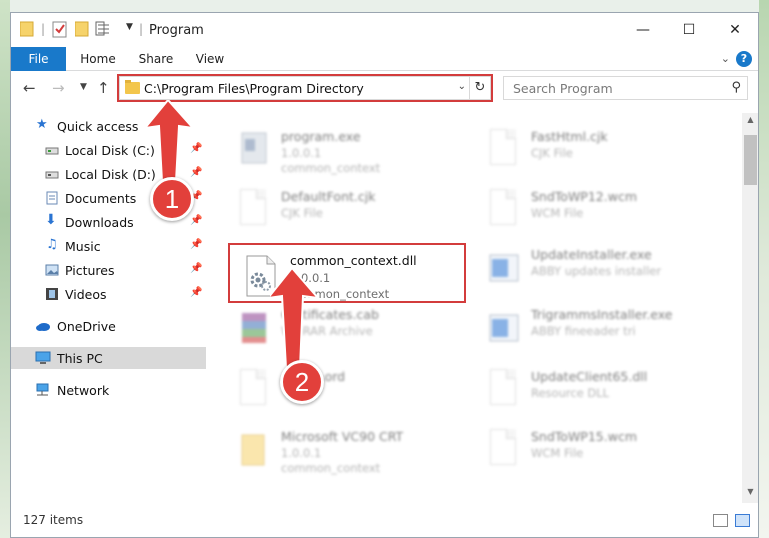  I want to click on search-box: ⚲, so click(625, 88).